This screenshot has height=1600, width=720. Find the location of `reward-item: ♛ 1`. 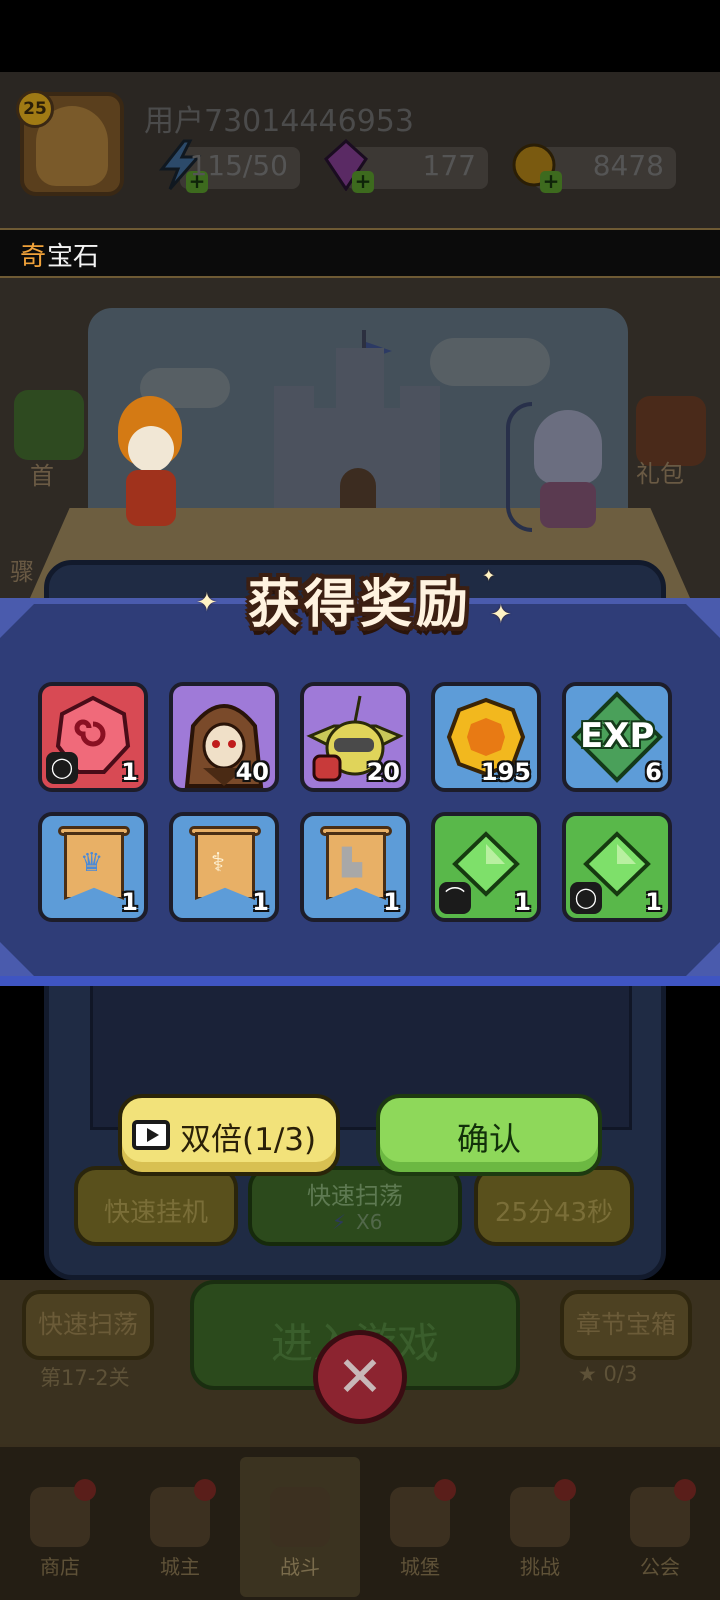

reward-item: ♛ 1 is located at coordinates (93, 867).